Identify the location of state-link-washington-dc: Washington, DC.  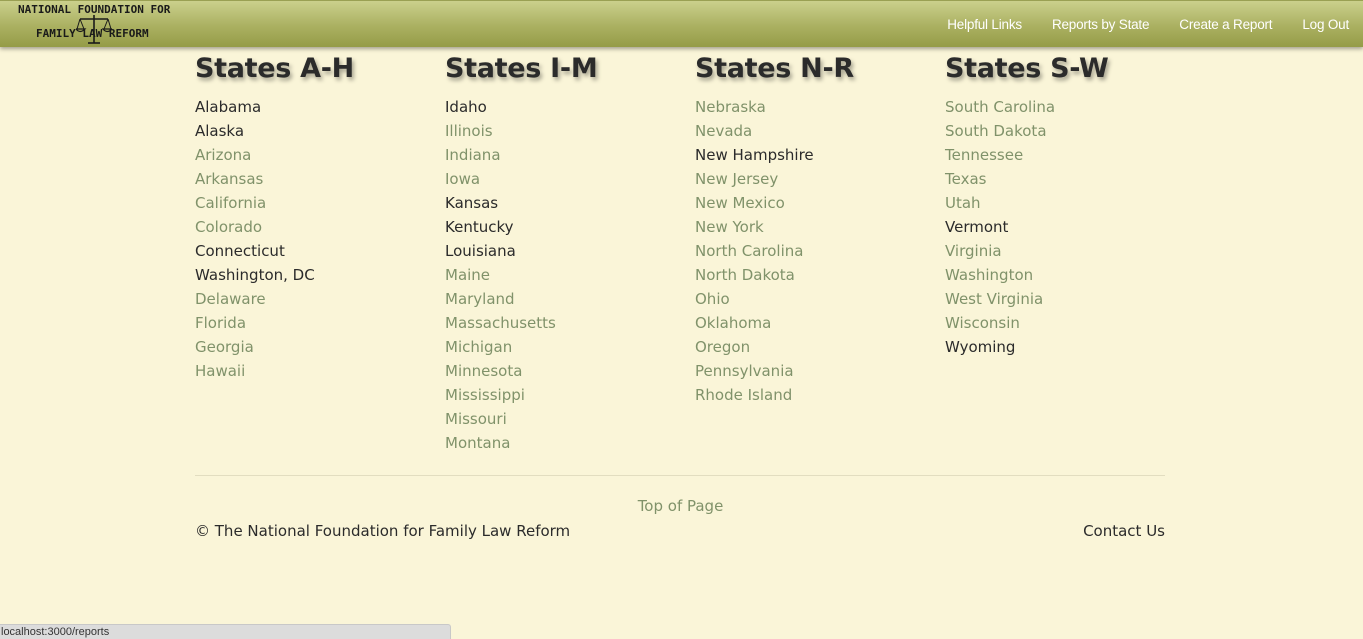
(255, 275).